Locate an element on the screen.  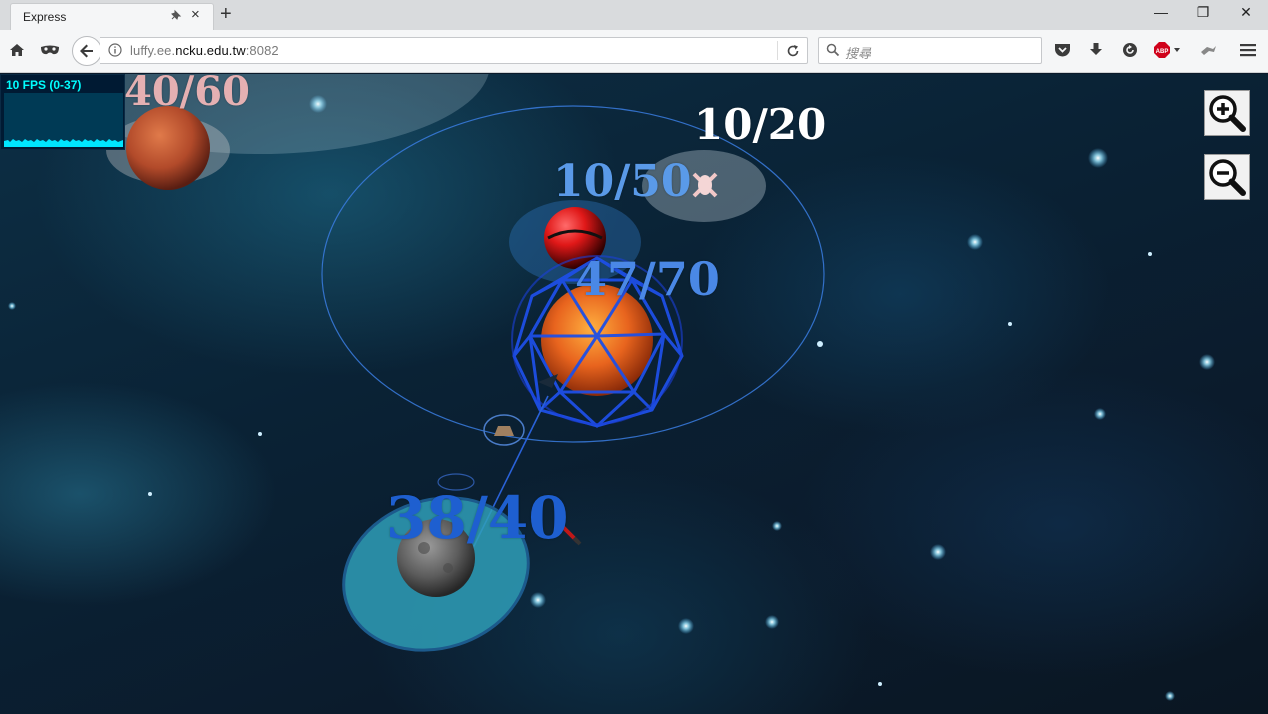
fps-meter: 10 FPS (0-37) is located at coordinates (62, 112).